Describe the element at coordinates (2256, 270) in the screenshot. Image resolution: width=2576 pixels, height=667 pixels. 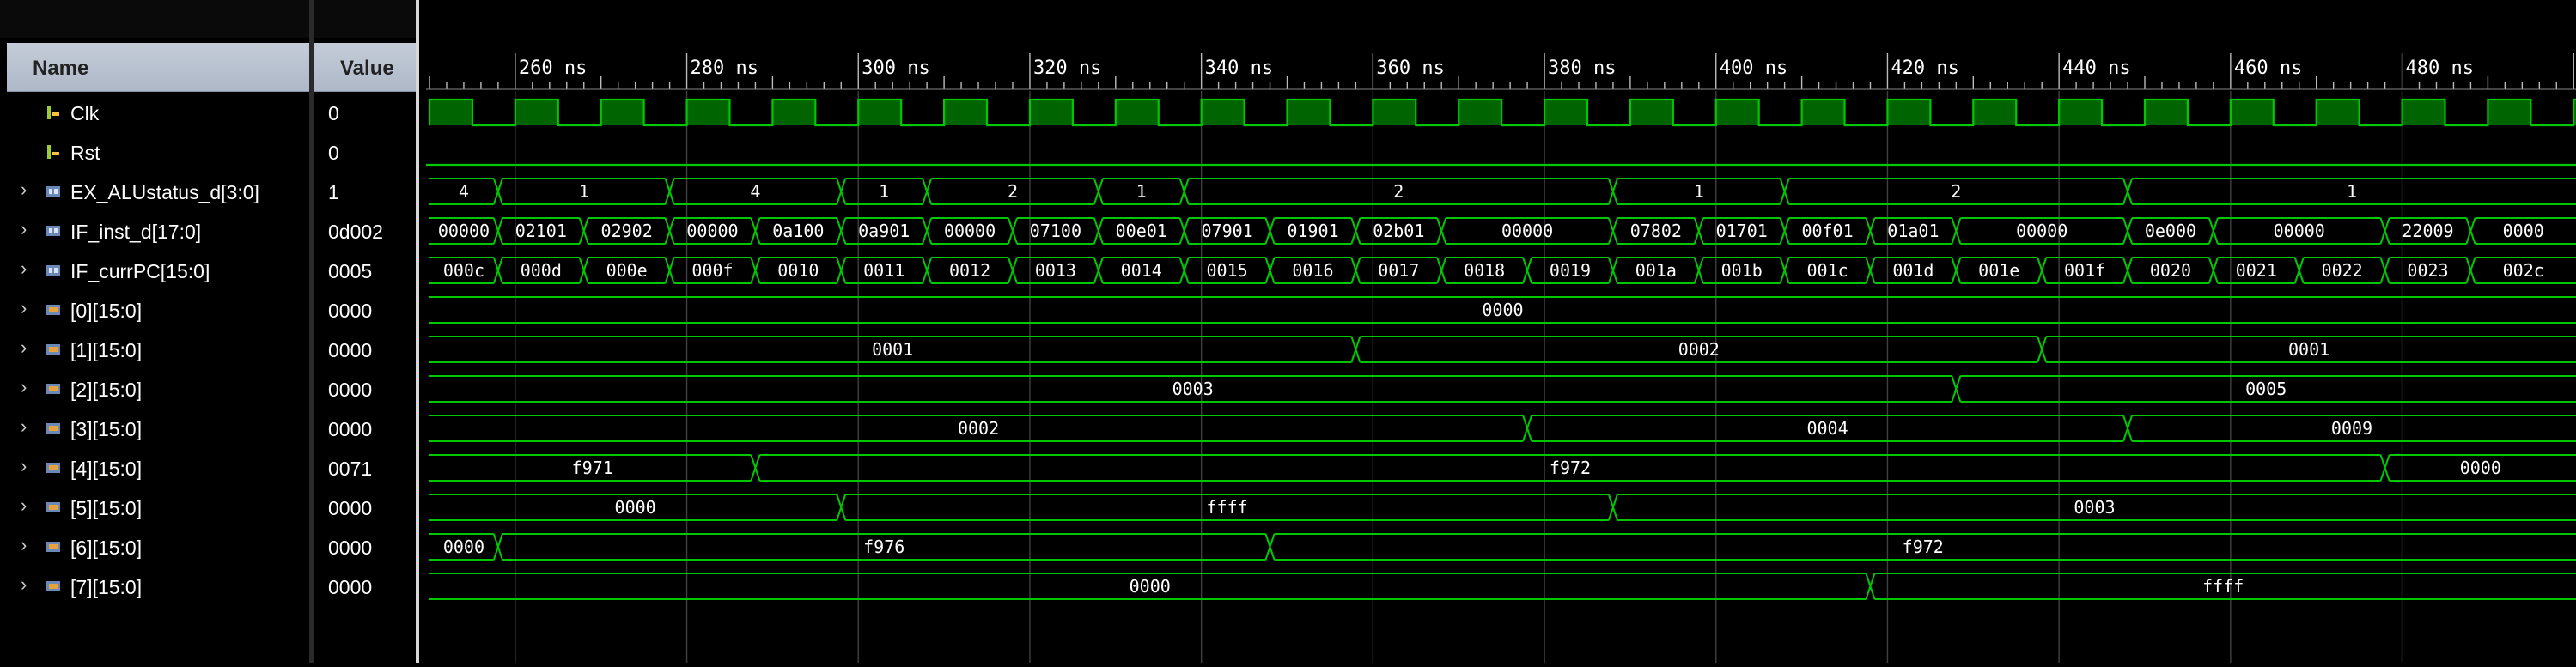
I see `bus-value-label: 0021` at that location.